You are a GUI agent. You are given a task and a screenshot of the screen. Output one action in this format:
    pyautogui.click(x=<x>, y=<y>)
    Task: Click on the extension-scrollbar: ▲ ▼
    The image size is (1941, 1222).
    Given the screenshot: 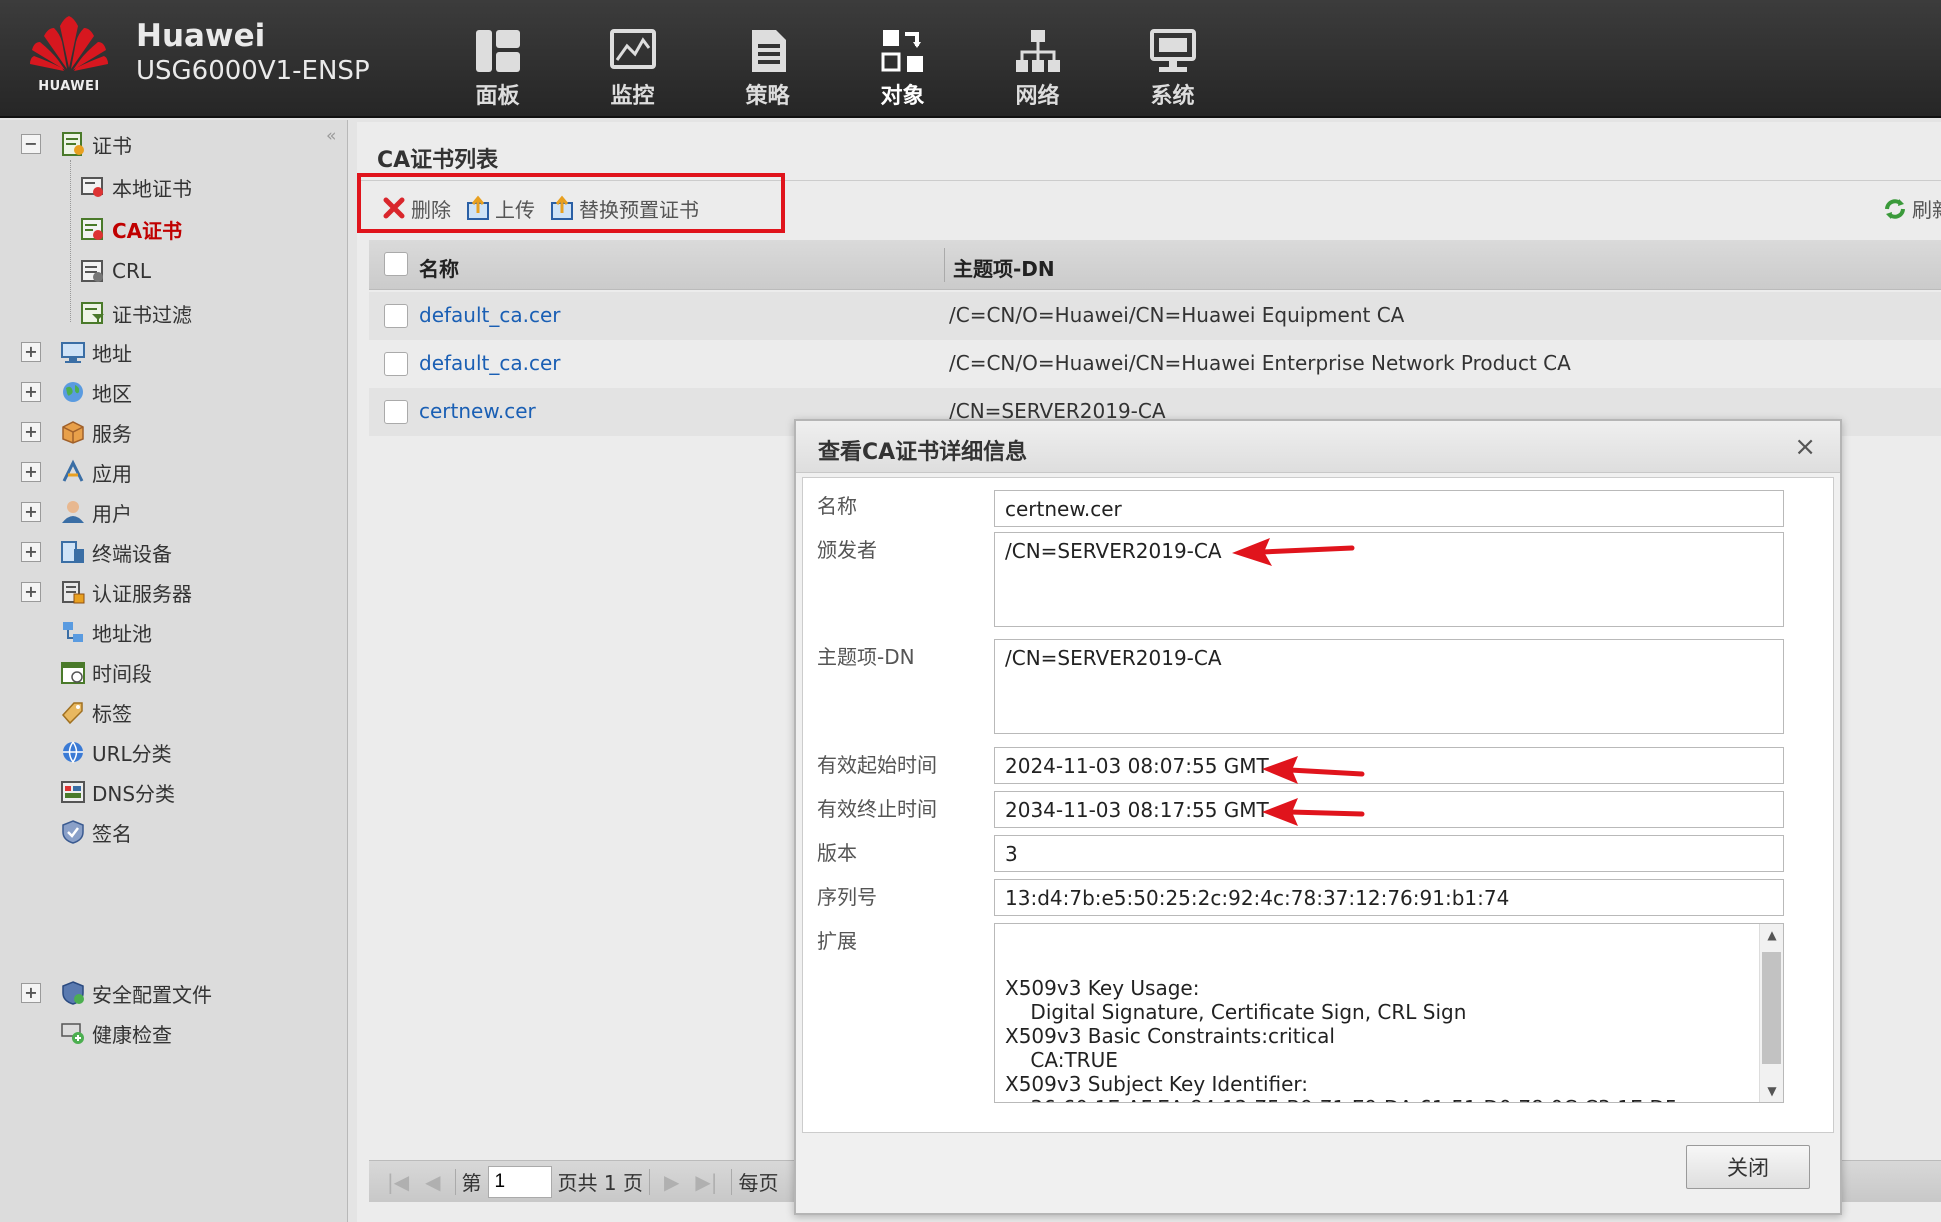 What is the action you would take?
    pyautogui.click(x=1771, y=1013)
    